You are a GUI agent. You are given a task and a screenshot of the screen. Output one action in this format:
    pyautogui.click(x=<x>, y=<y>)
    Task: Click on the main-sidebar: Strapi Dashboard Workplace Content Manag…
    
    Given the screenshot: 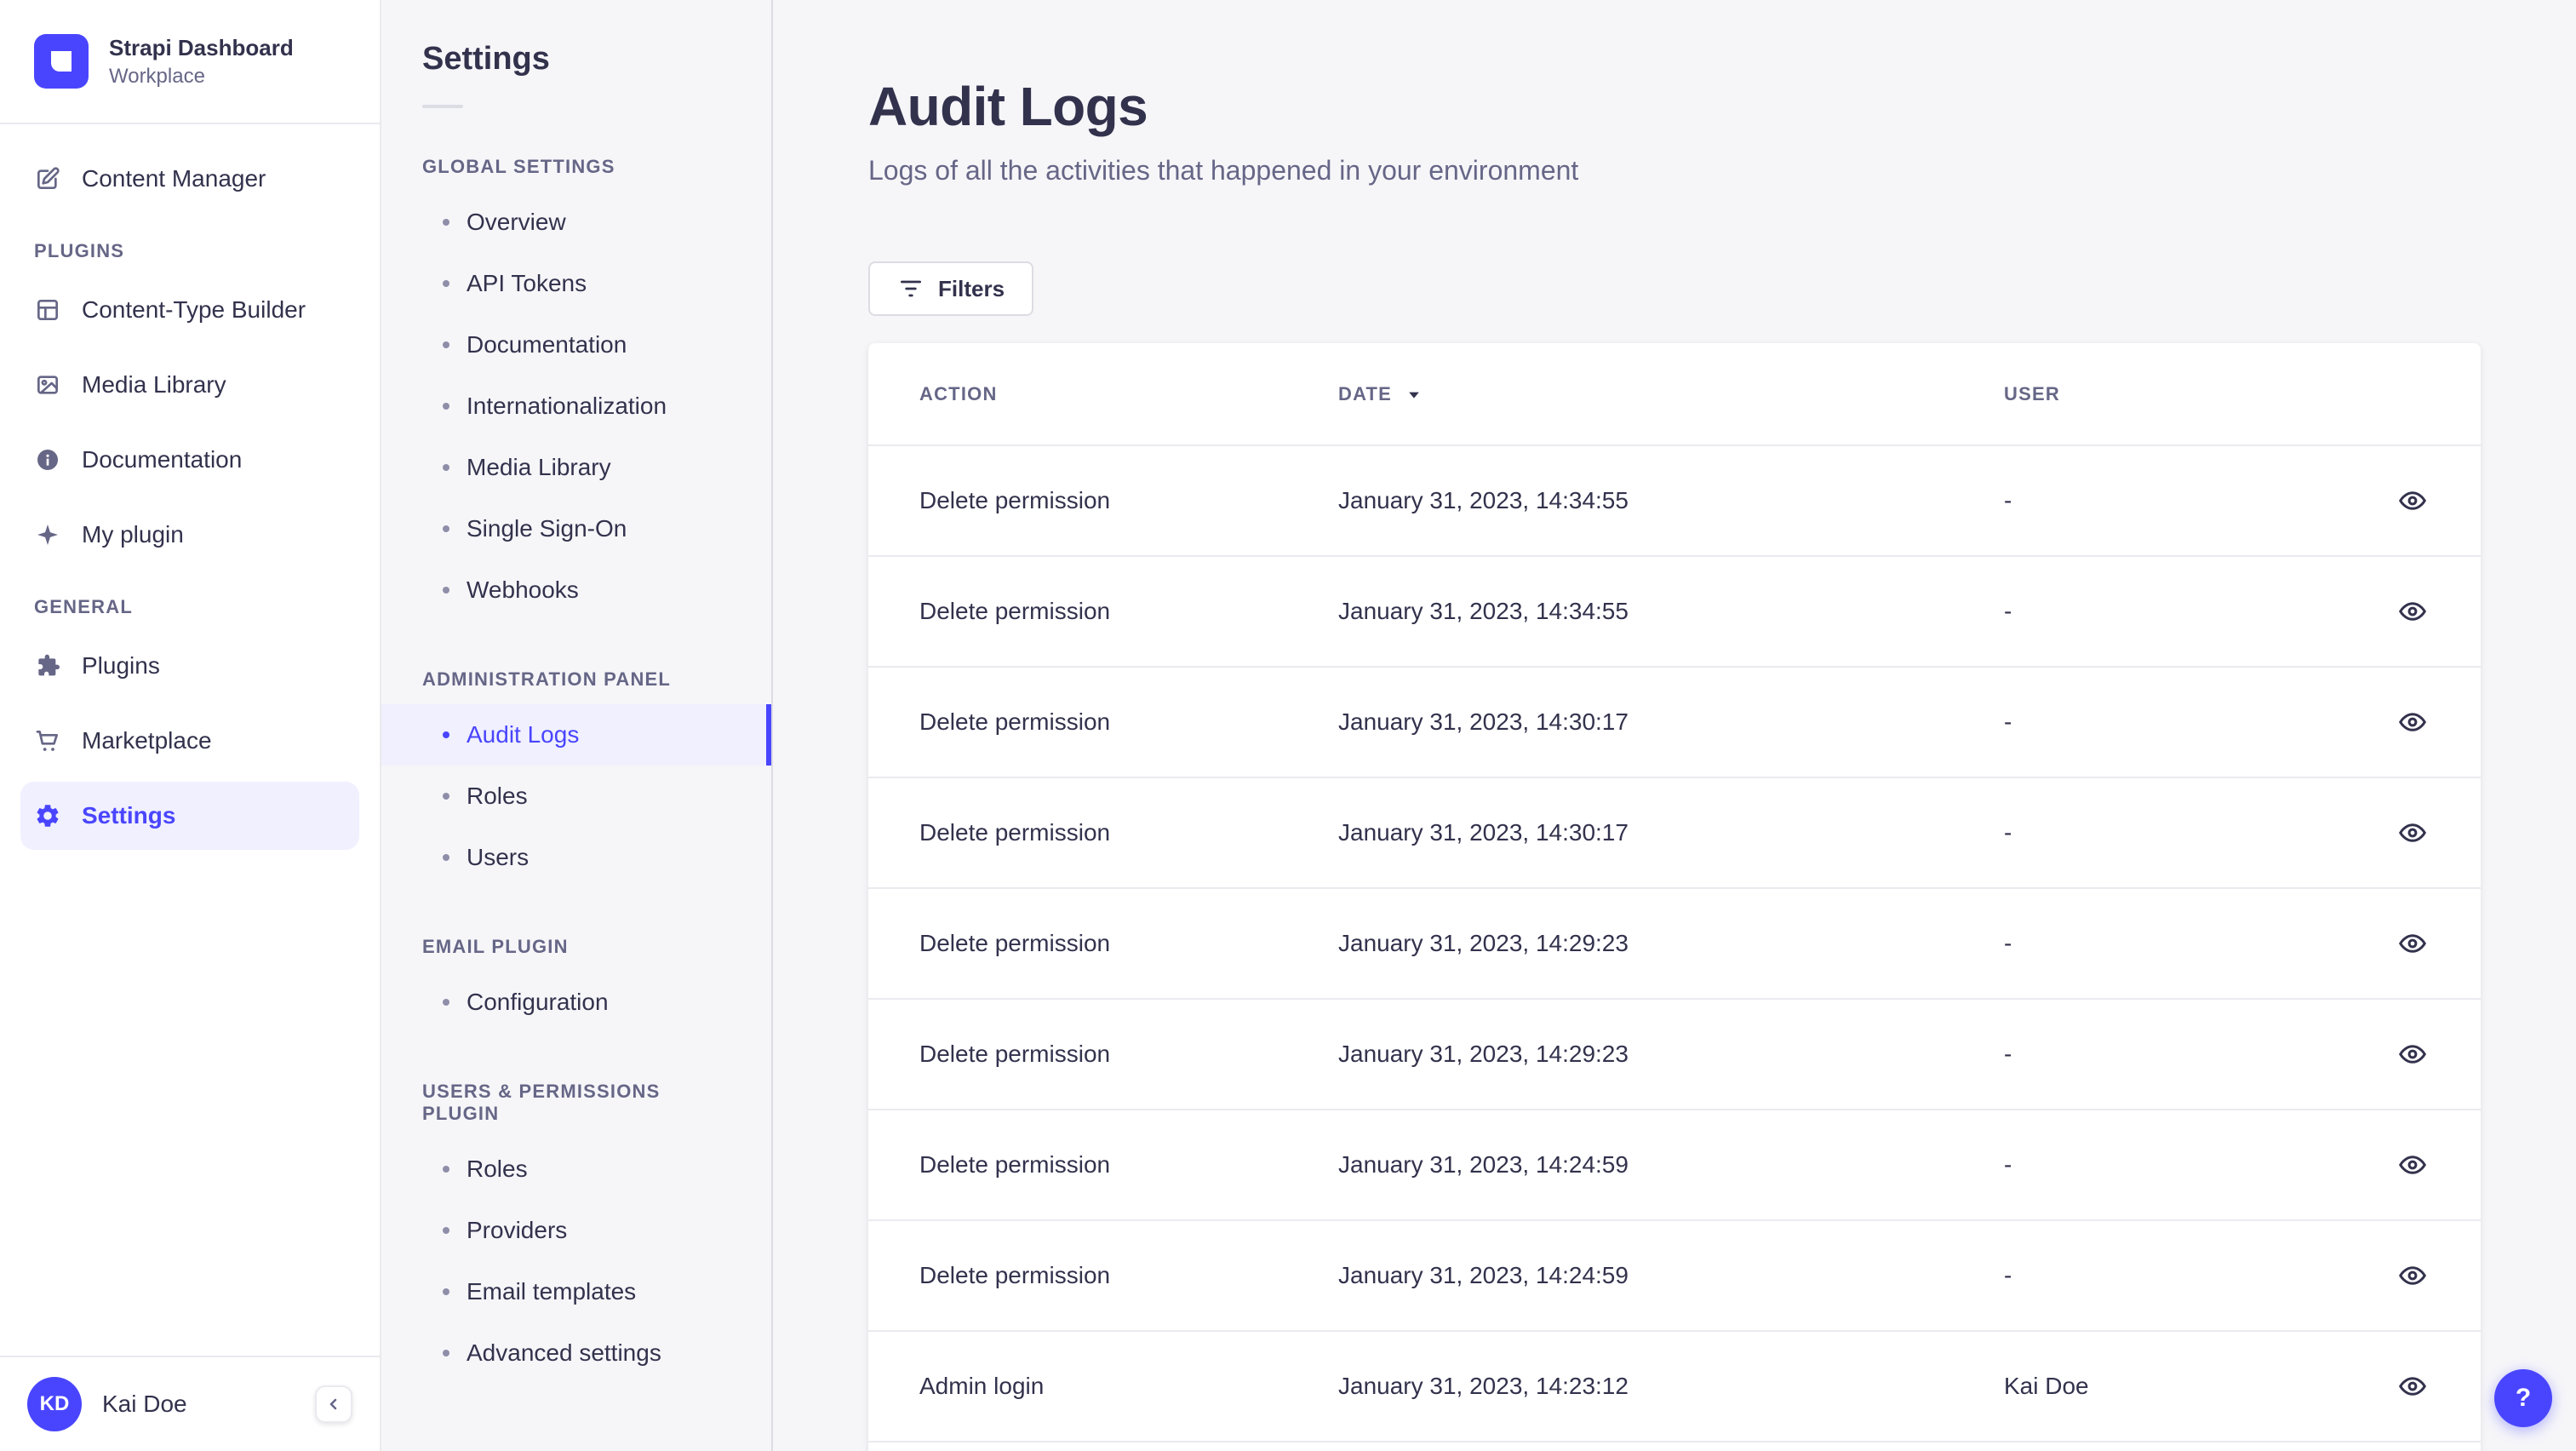 What is the action you would take?
    pyautogui.click(x=191, y=725)
    